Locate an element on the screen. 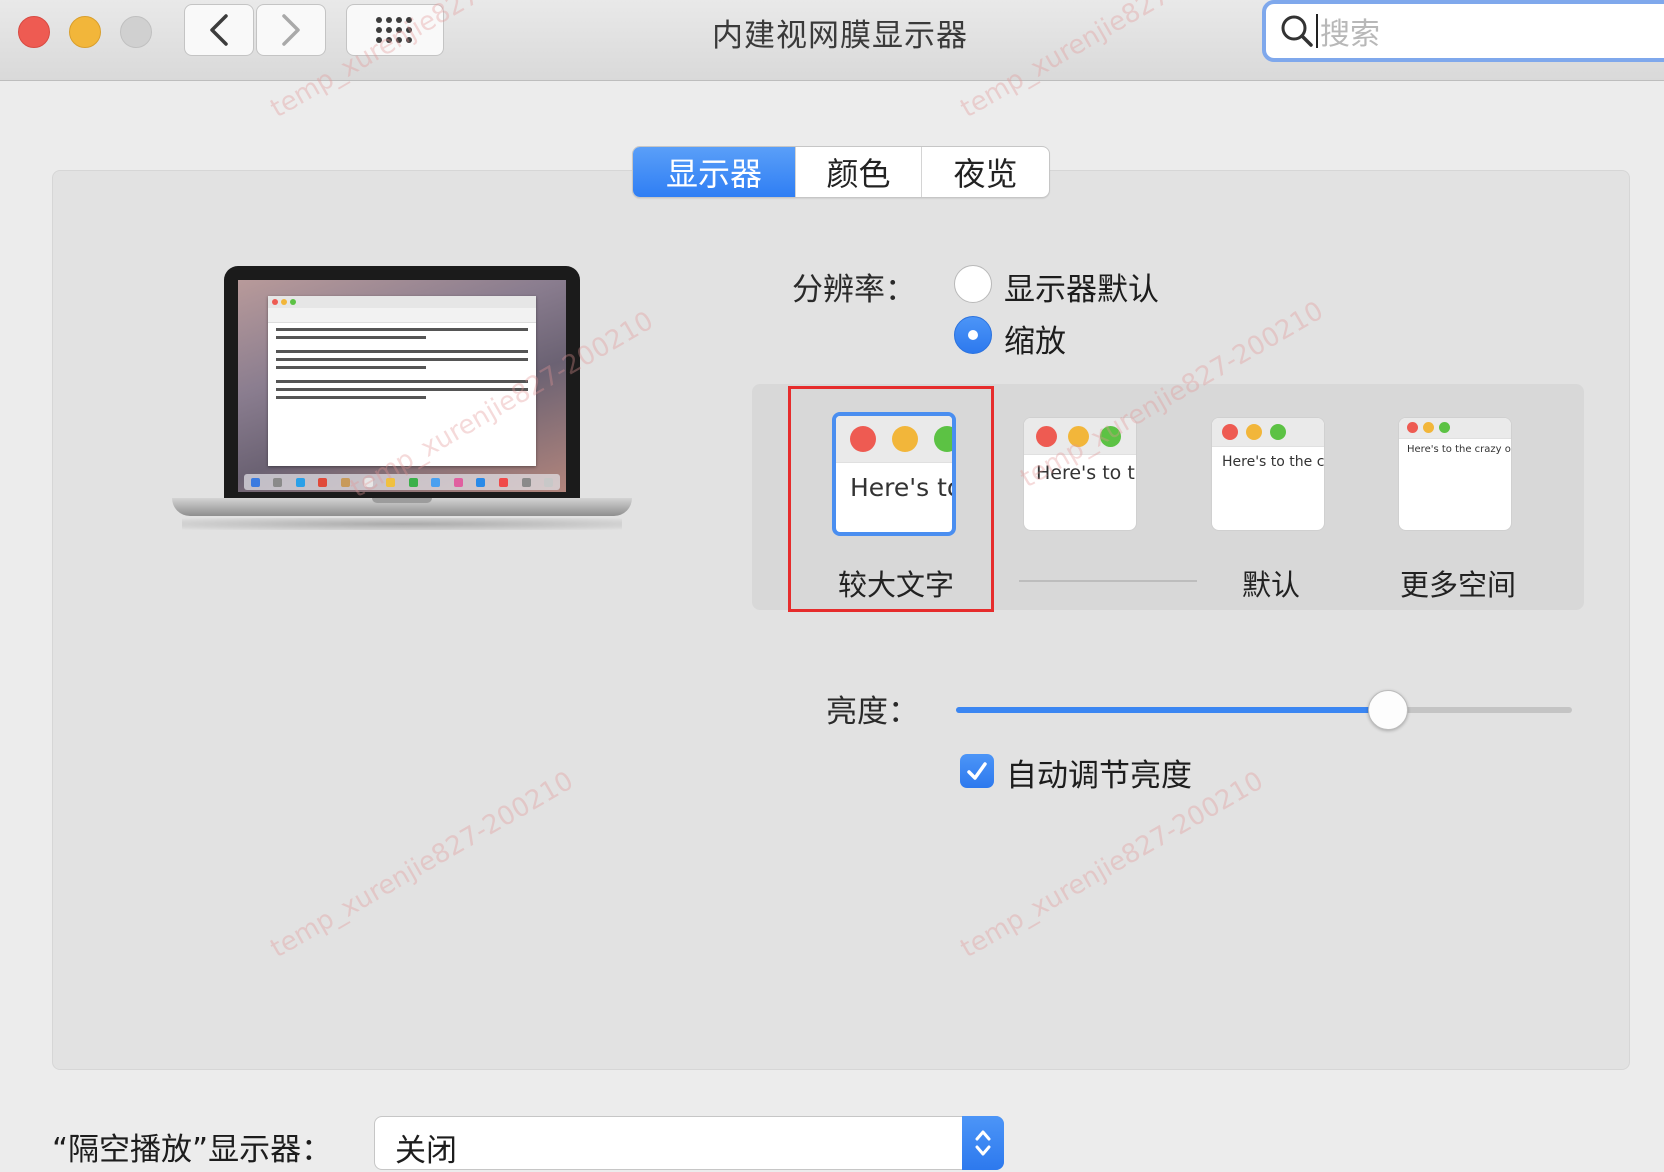  updown-chevron-icon is located at coordinates (983, 1143).